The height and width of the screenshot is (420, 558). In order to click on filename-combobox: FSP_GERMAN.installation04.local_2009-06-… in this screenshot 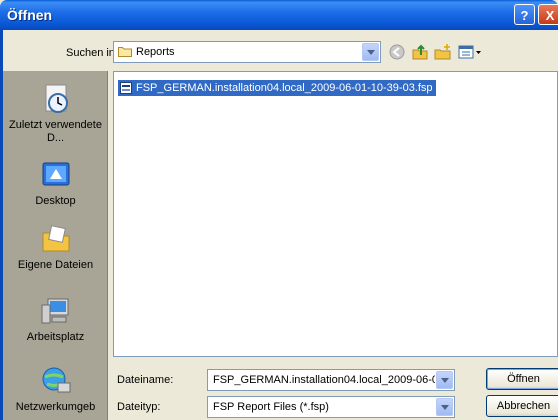, I will do `click(331, 380)`.